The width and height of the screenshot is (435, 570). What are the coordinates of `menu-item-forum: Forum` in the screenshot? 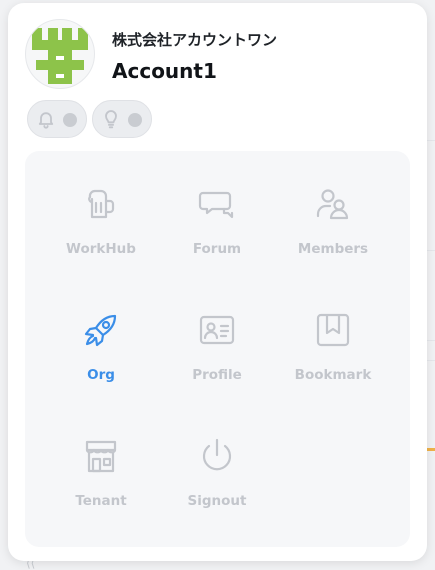 It's located at (217, 206).